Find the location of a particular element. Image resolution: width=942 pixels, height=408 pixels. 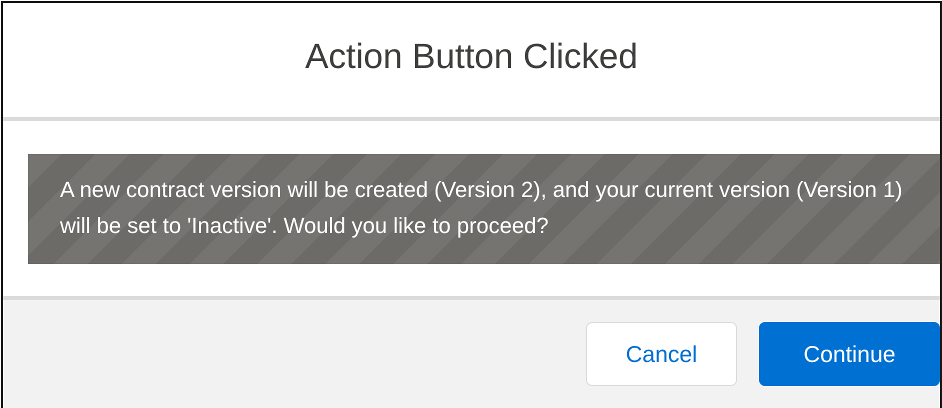

continue-button: Continue is located at coordinates (849, 354).